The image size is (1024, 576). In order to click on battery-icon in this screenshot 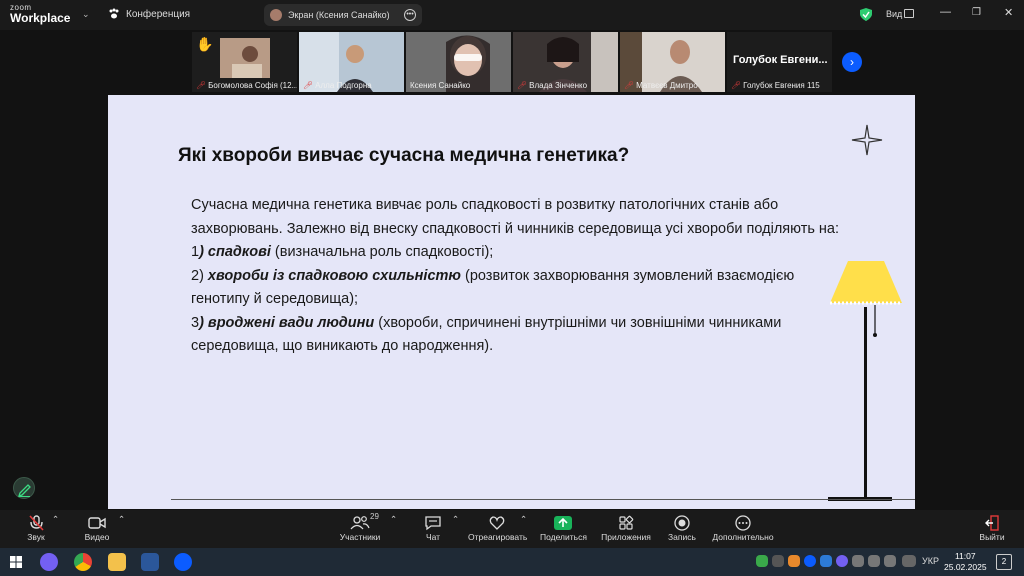, I will do `click(890, 561)`.